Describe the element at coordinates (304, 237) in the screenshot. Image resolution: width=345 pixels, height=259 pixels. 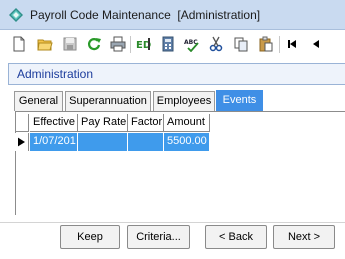
I see `next-button: Next >` at that location.